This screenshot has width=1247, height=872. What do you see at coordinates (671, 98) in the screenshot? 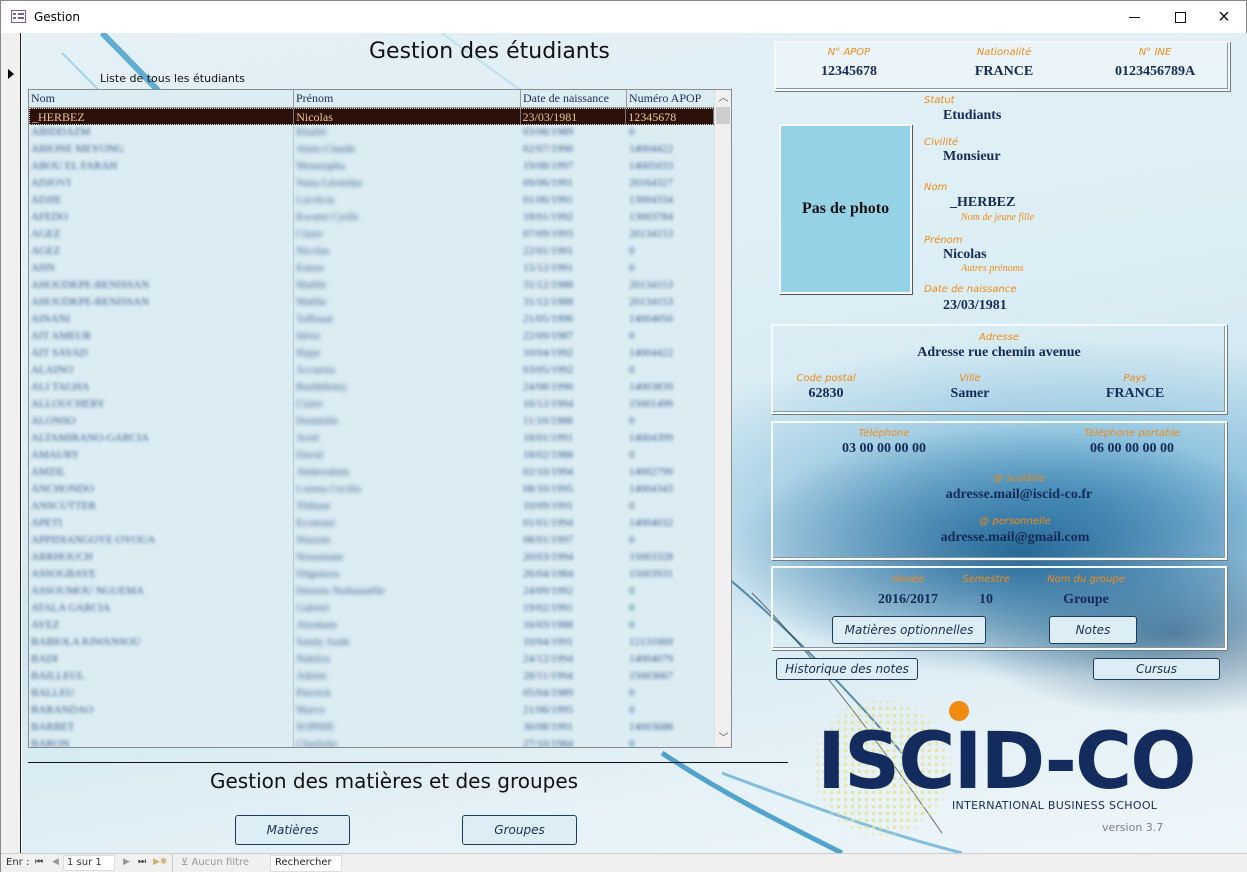
I see `column-header-apop: Numéro APOP` at bounding box center [671, 98].